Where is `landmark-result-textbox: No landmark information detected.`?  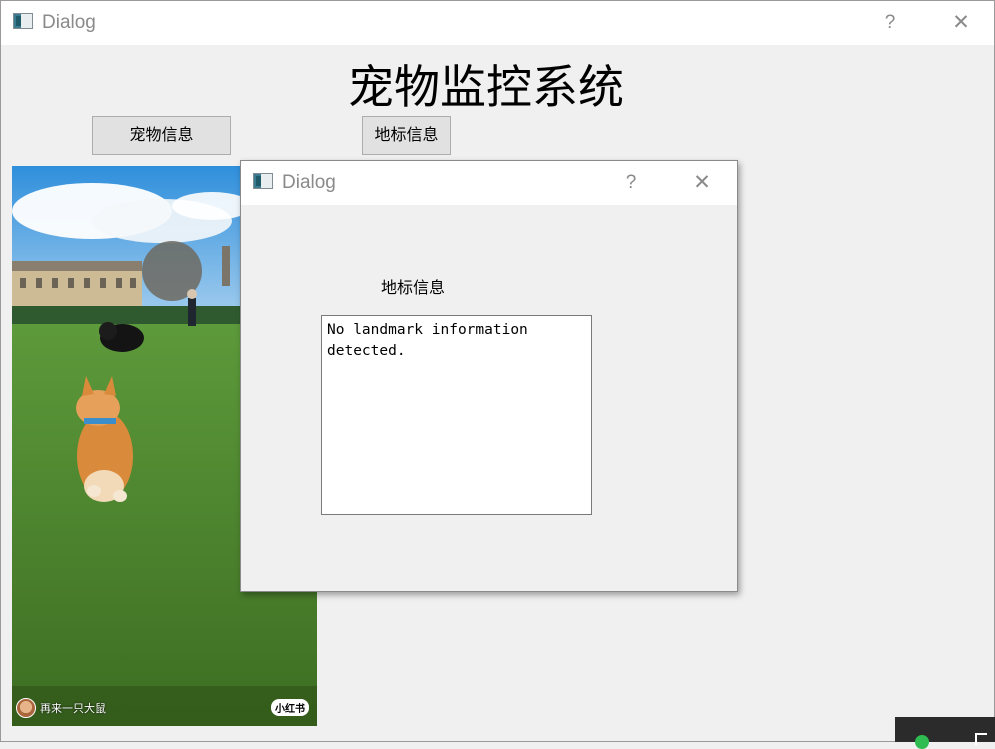 landmark-result-textbox: No landmark information detected. is located at coordinates (456, 415).